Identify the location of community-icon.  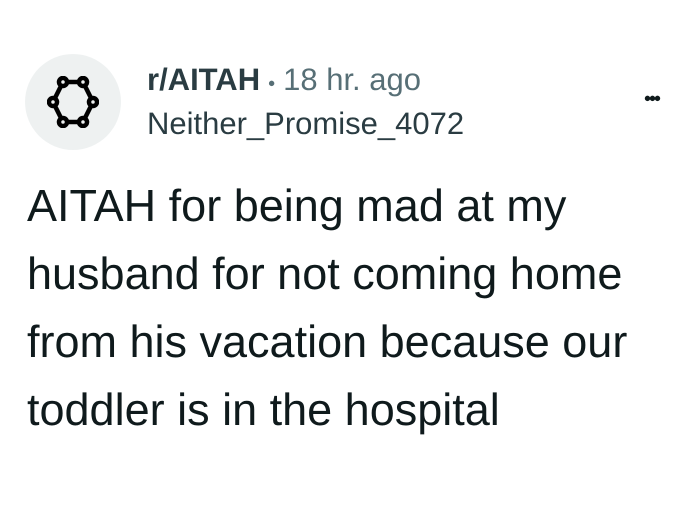
(73, 102).